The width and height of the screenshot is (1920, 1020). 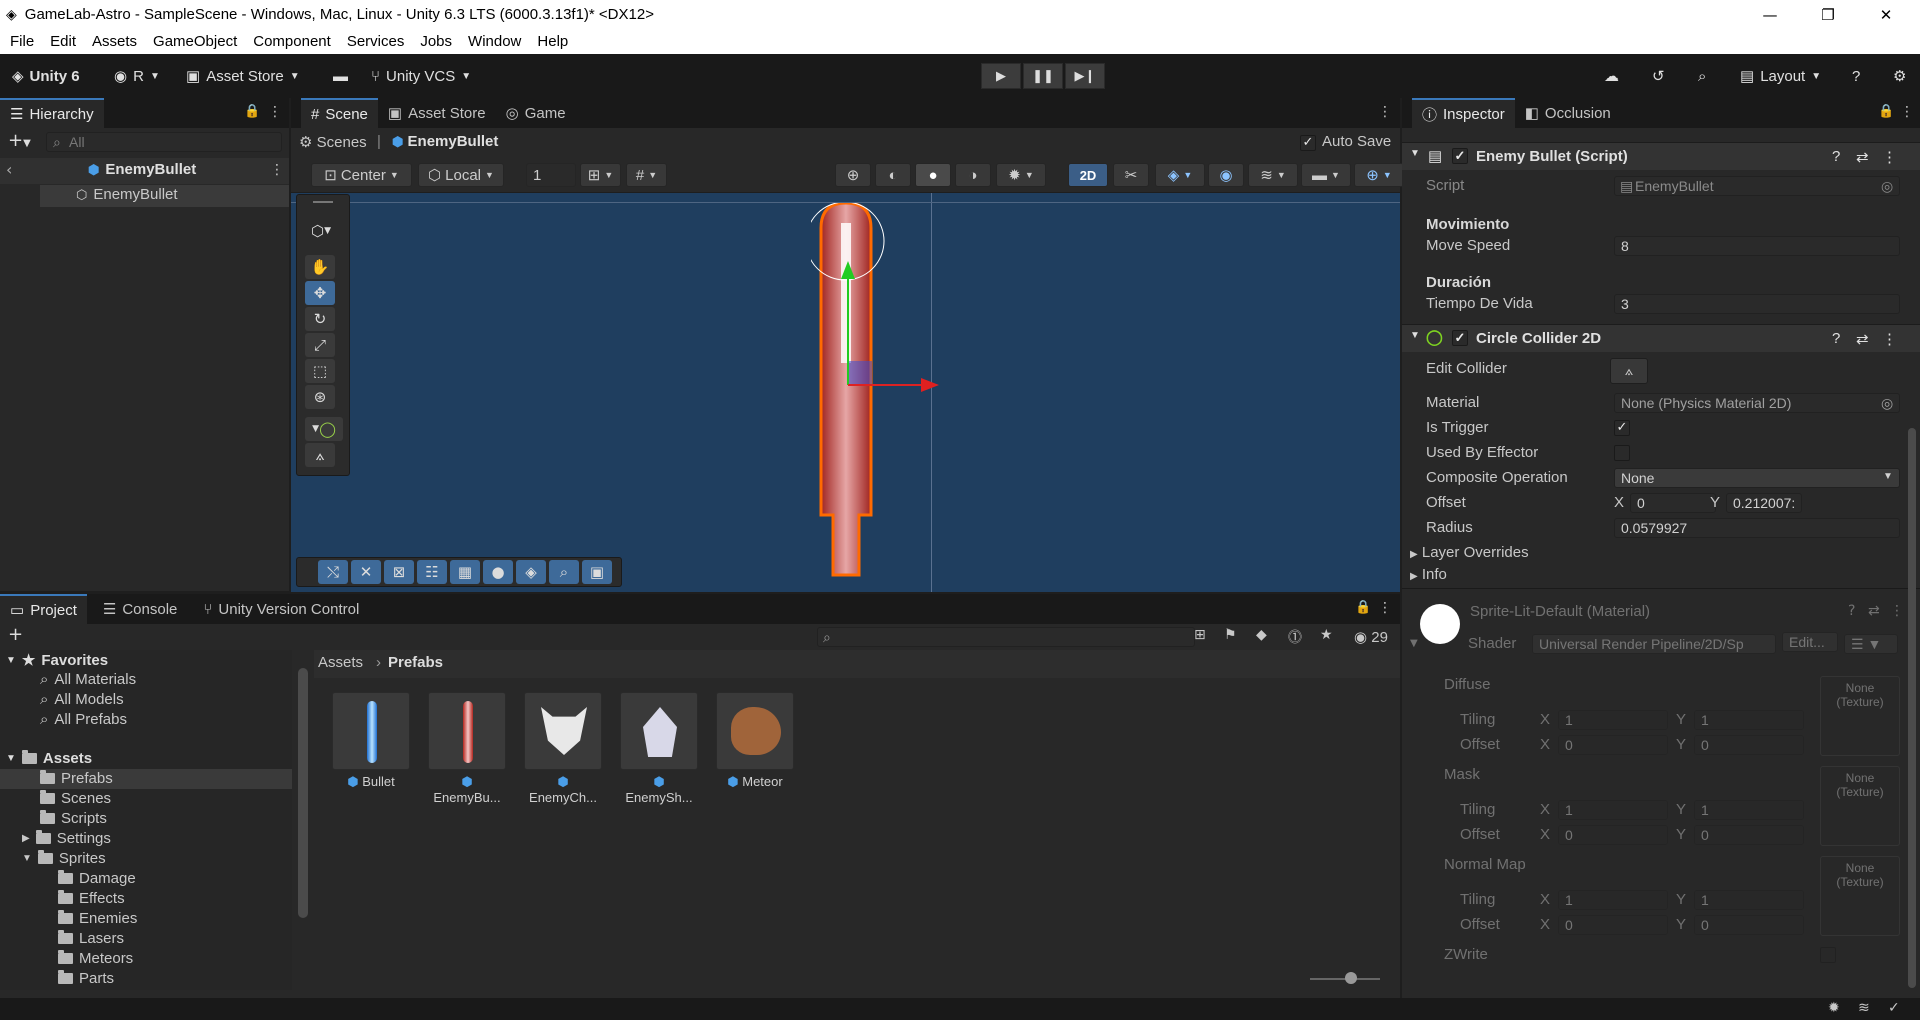 I want to click on shader-dropdown: Universal Render Pipeline/2D/Sp, so click(x=1654, y=644).